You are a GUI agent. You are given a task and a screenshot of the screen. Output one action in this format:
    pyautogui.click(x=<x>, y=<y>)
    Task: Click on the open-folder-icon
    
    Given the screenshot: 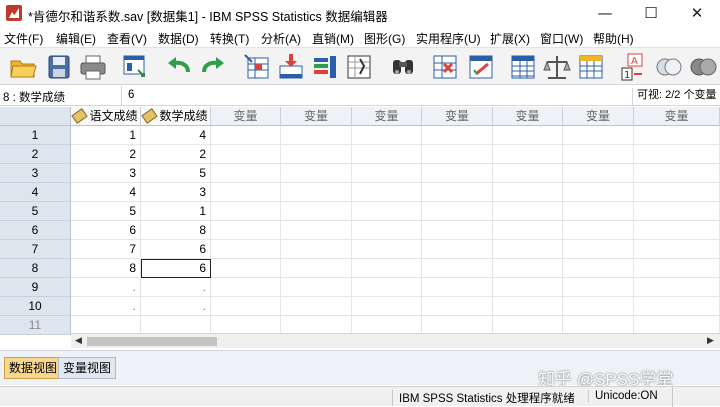 What is the action you would take?
    pyautogui.click(x=23, y=67)
    